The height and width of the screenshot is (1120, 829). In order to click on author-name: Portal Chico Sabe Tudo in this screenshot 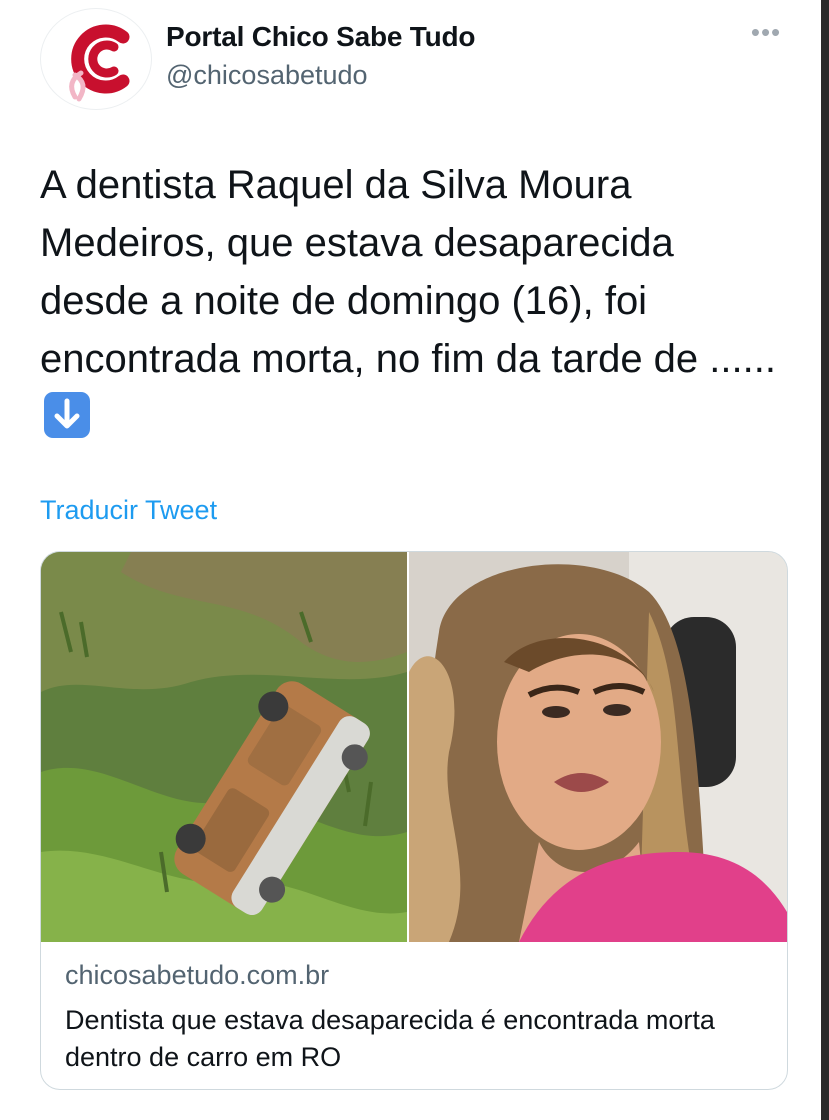, I will do `click(321, 37)`.